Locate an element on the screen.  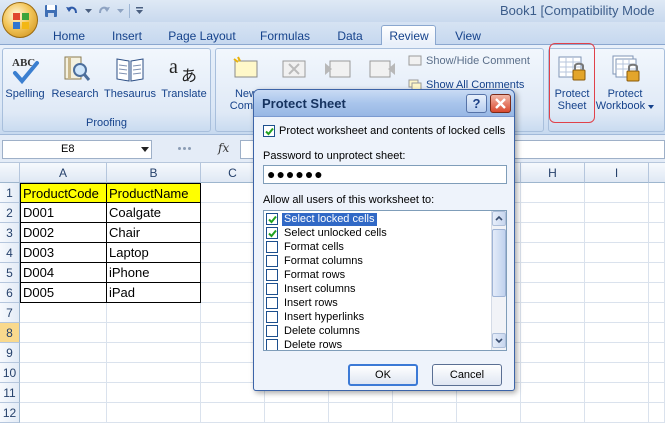
password-field: ●●●●●● is located at coordinates (385, 174).